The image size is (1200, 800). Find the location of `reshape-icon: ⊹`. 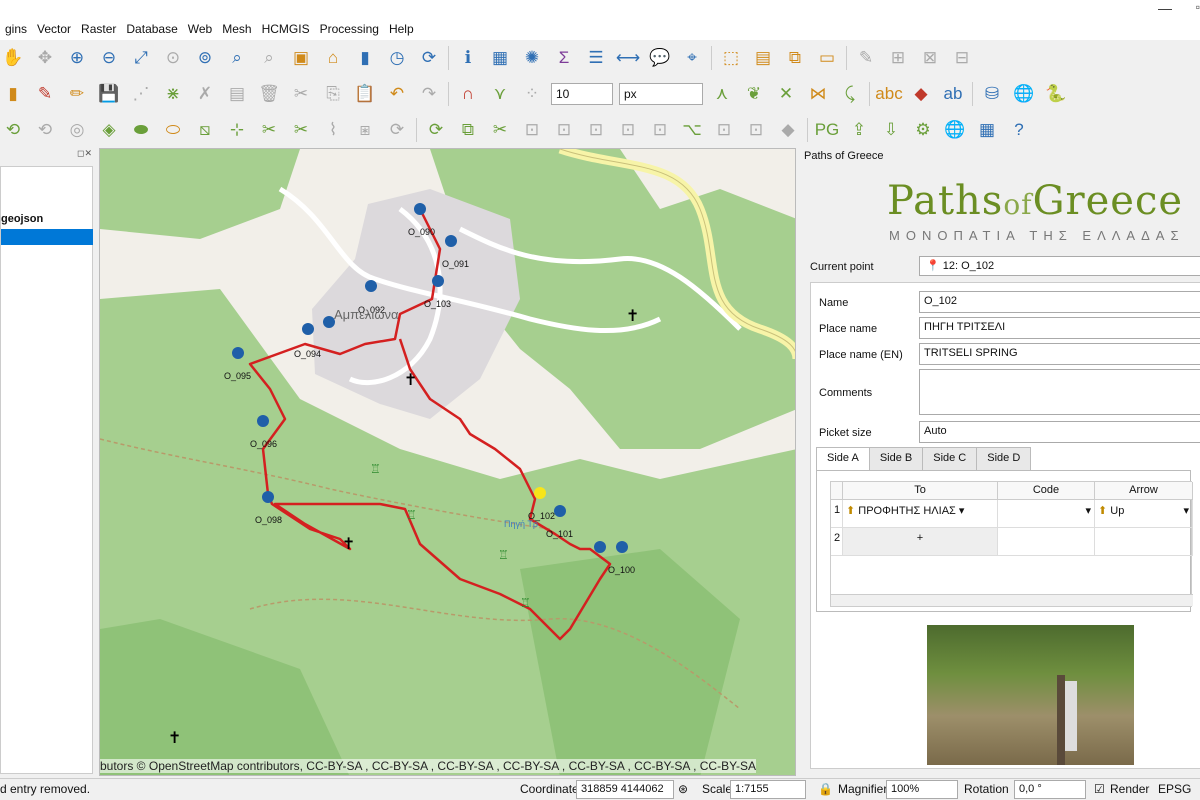

reshape-icon: ⊹ is located at coordinates (237, 130).